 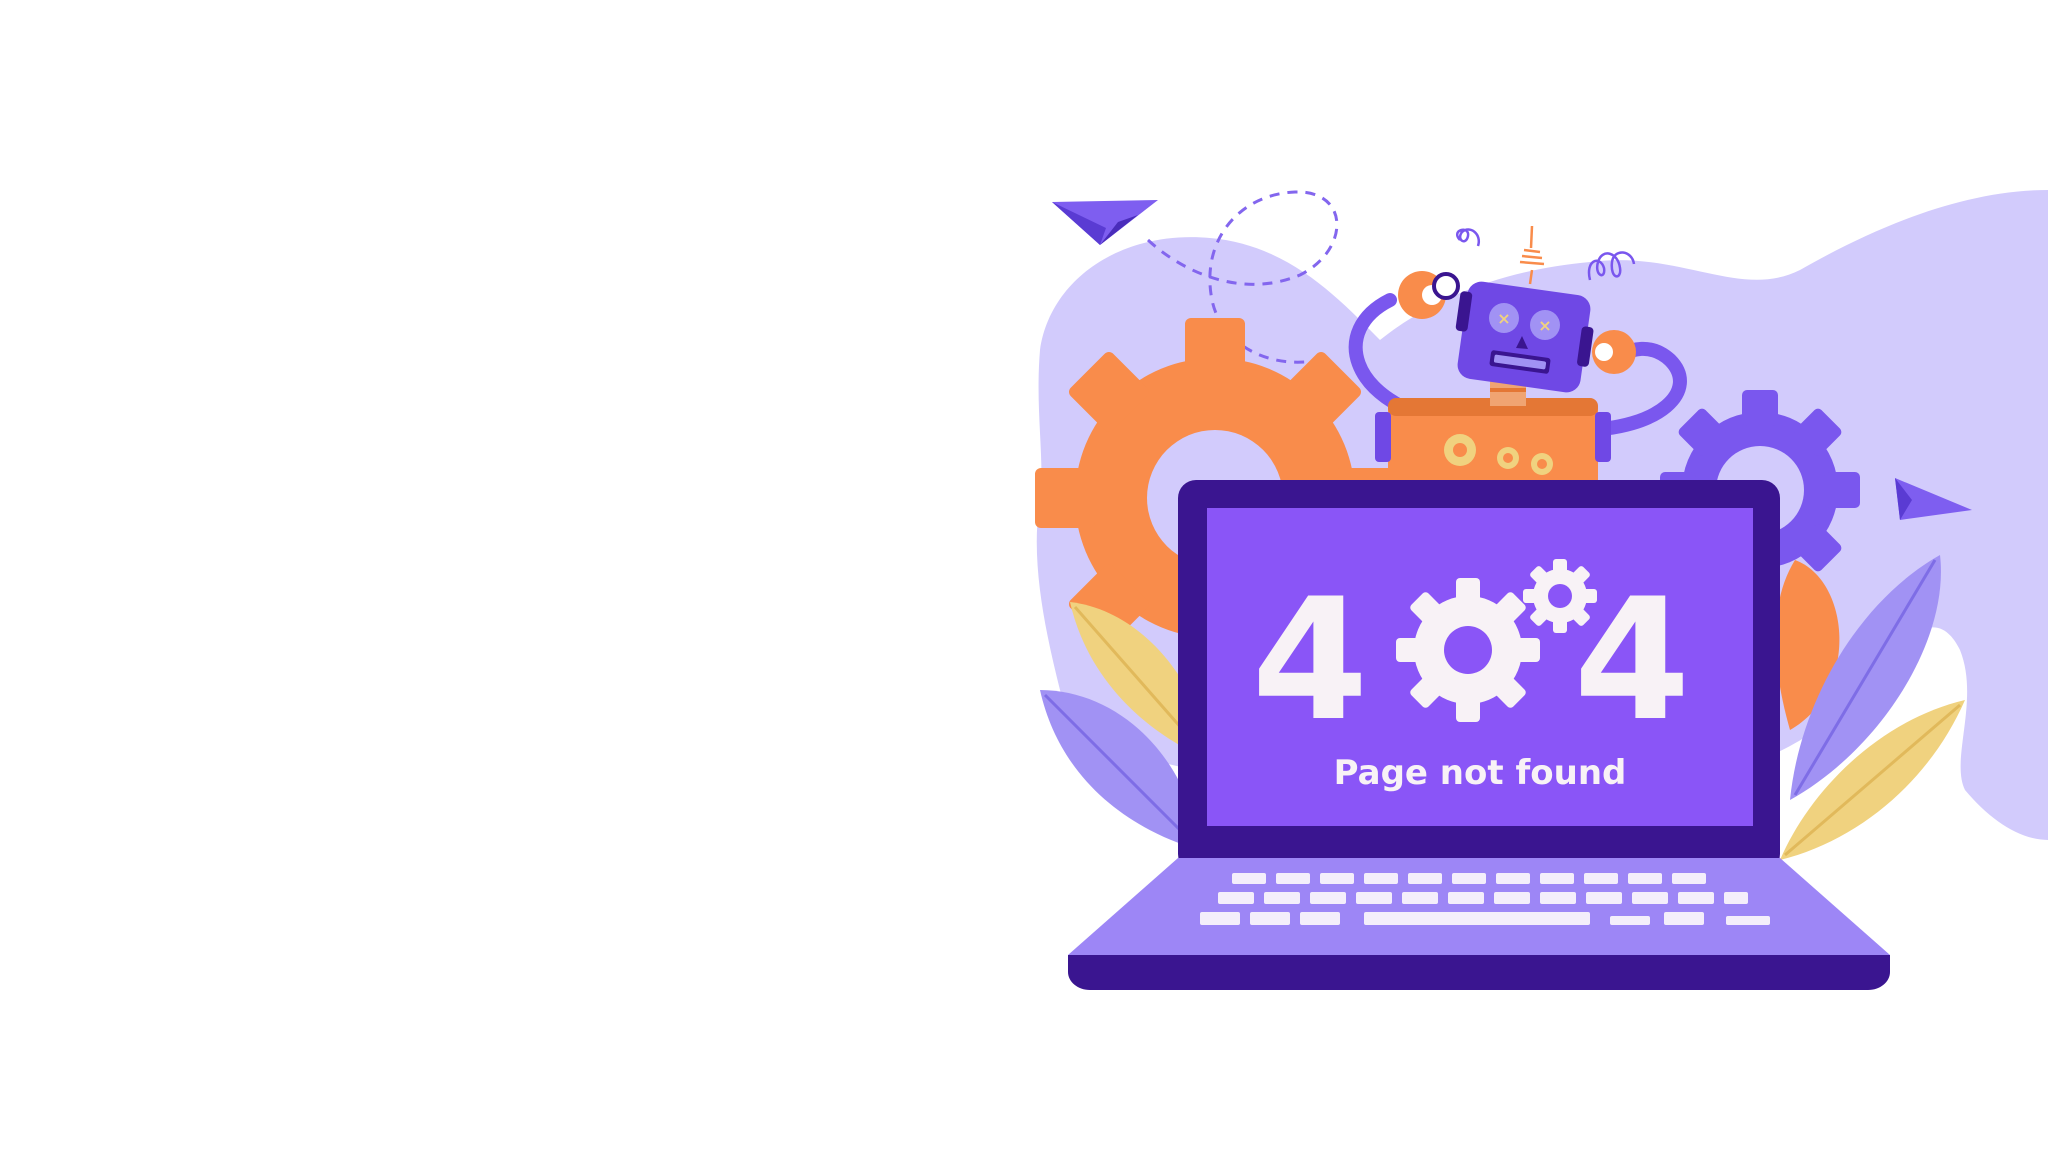 What do you see at coordinates (1632, 660) in the screenshot?
I see `error-code-last-digit: 4` at bounding box center [1632, 660].